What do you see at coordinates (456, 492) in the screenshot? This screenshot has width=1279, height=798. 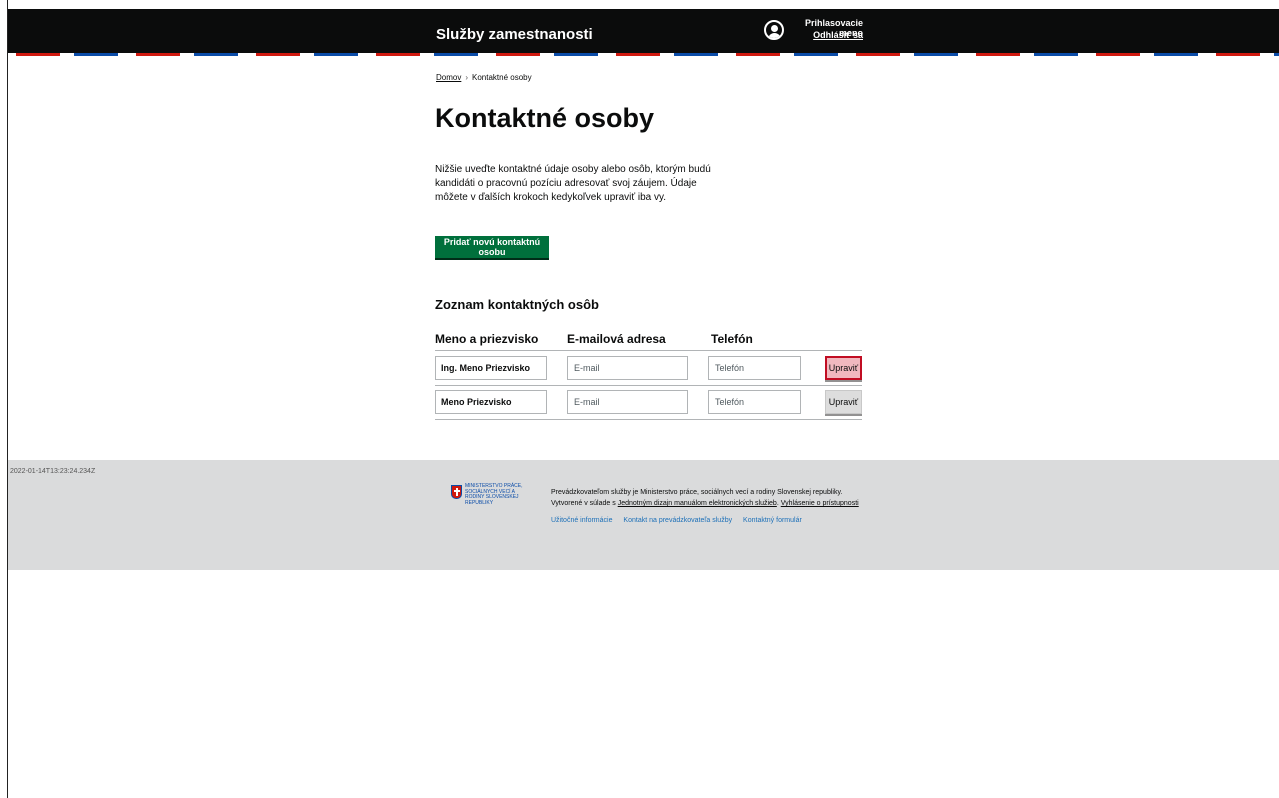 I see `coat-of-arms-icon` at bounding box center [456, 492].